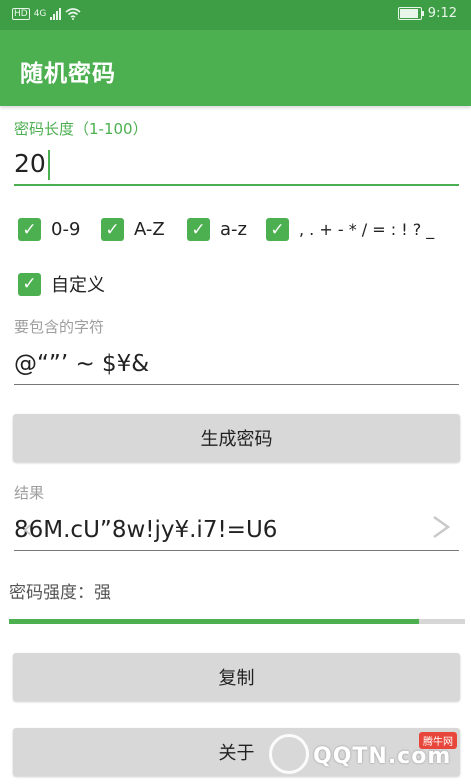  Describe the element at coordinates (81, 129) in the screenshot. I see `length-label: 密码长度（1-100）` at that location.